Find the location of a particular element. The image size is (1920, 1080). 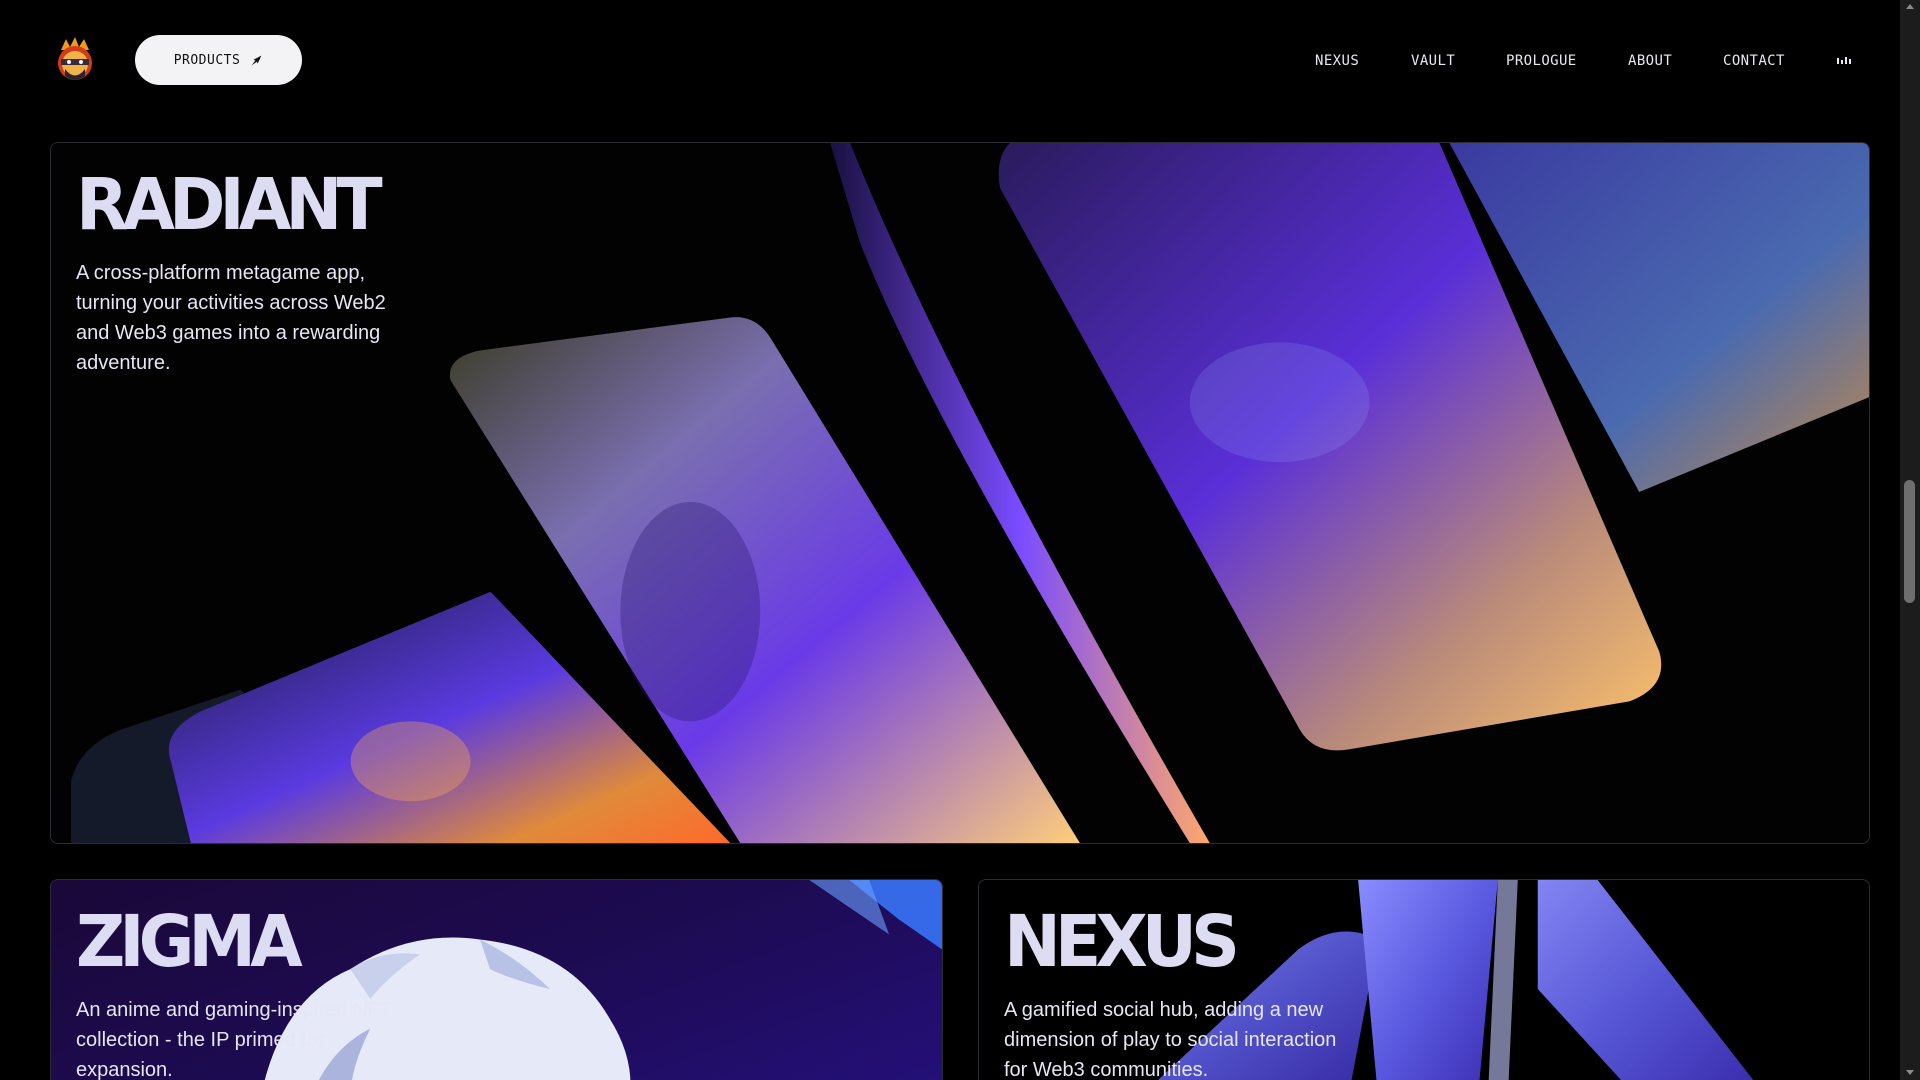

nav-link-prologue: PROLOGUE is located at coordinates (1541, 61).